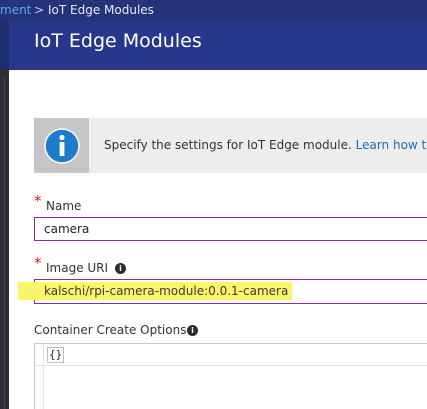 The width and height of the screenshot is (427, 409). Describe the element at coordinates (166, 291) in the screenshot. I see `image-uri-value: kalschi/rpi-camera-module:0.0.1-camera` at that location.